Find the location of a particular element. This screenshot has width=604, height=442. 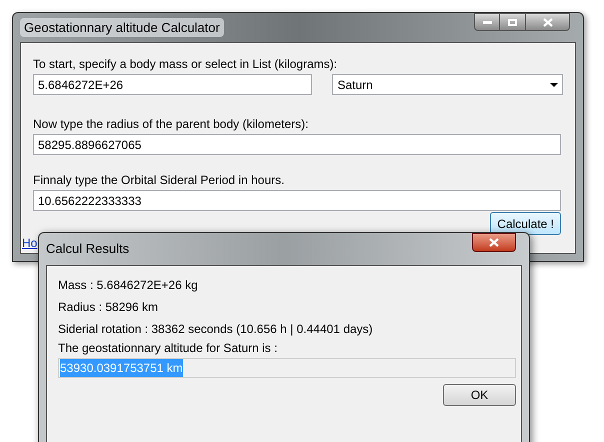

caret-icon is located at coordinates (554, 84).